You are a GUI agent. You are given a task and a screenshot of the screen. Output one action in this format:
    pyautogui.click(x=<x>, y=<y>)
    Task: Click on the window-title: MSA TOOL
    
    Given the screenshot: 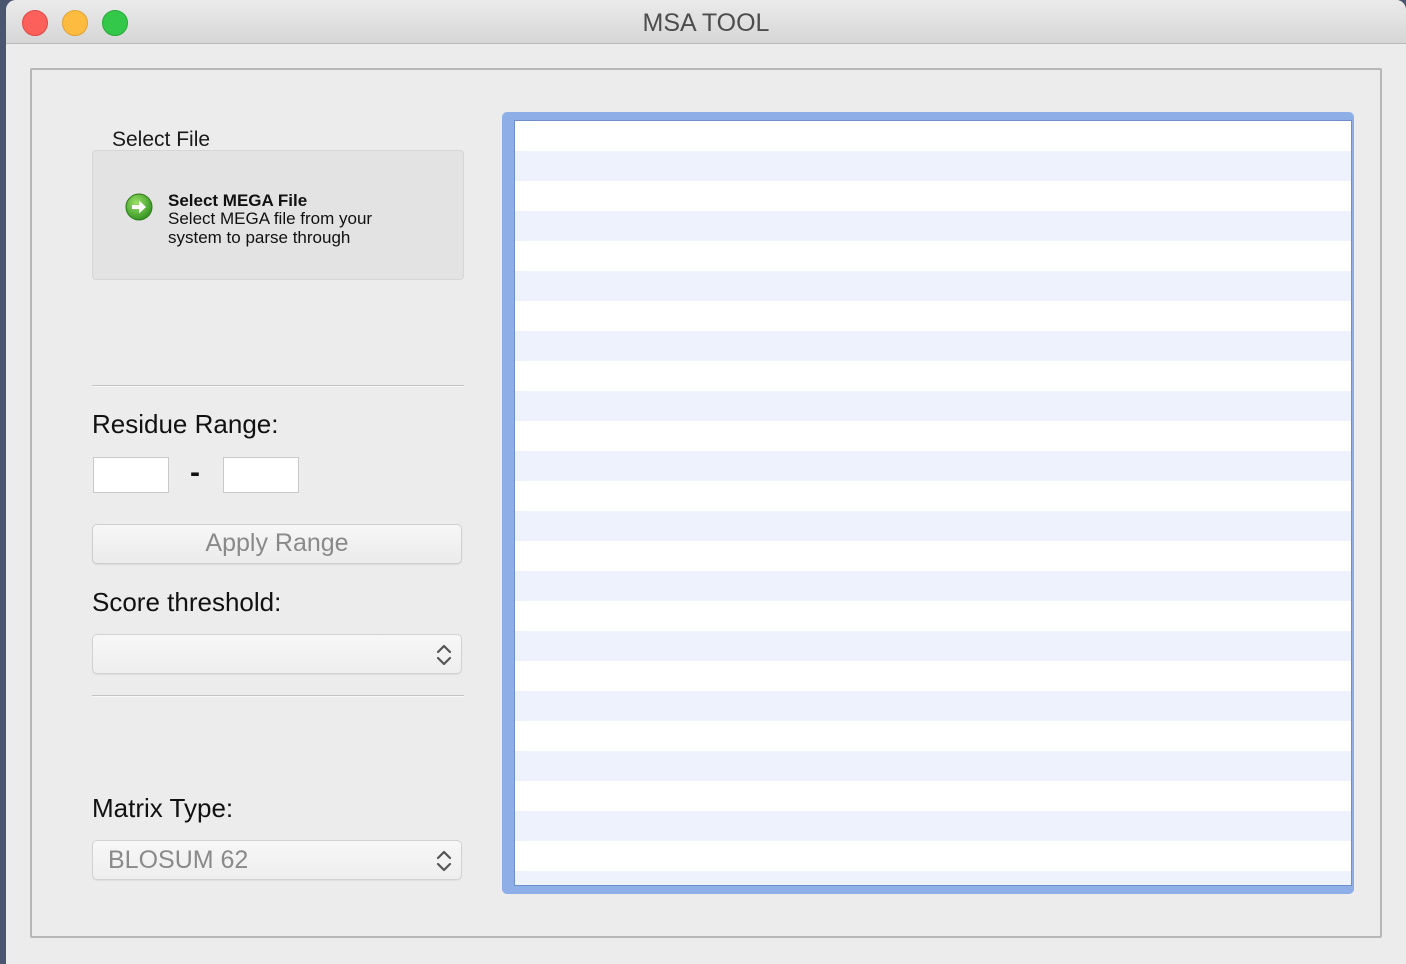 What is the action you would take?
    pyautogui.click(x=706, y=23)
    